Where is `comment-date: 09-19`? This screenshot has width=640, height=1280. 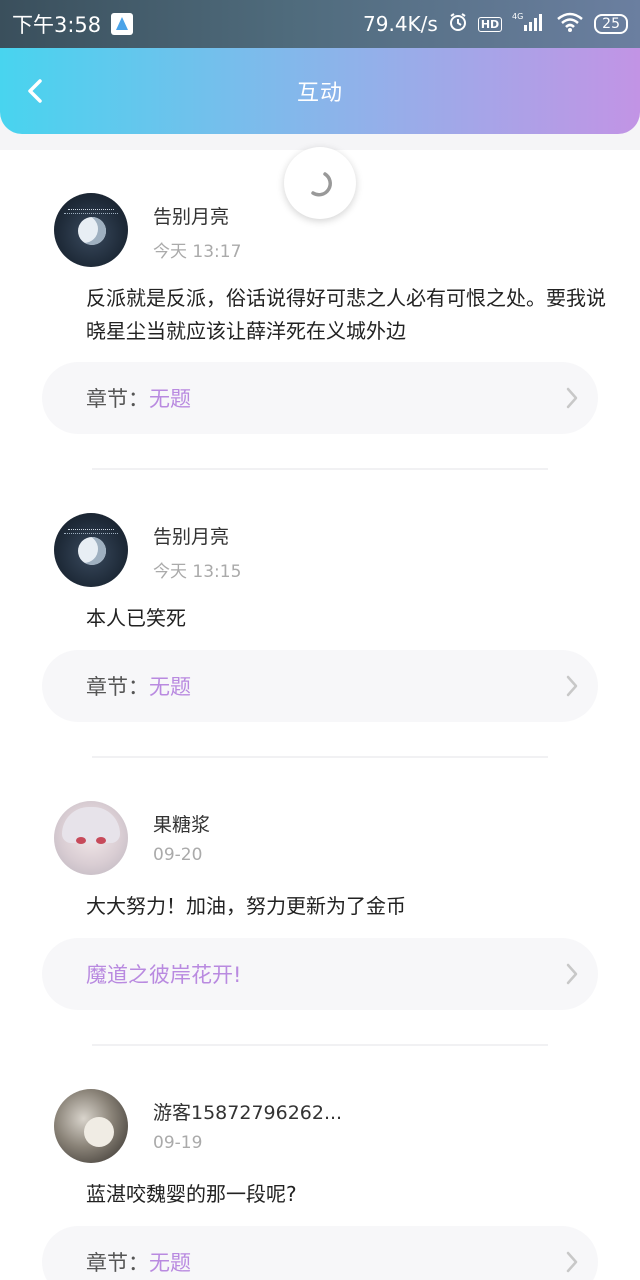
comment-date: 09-19 is located at coordinates (178, 1143).